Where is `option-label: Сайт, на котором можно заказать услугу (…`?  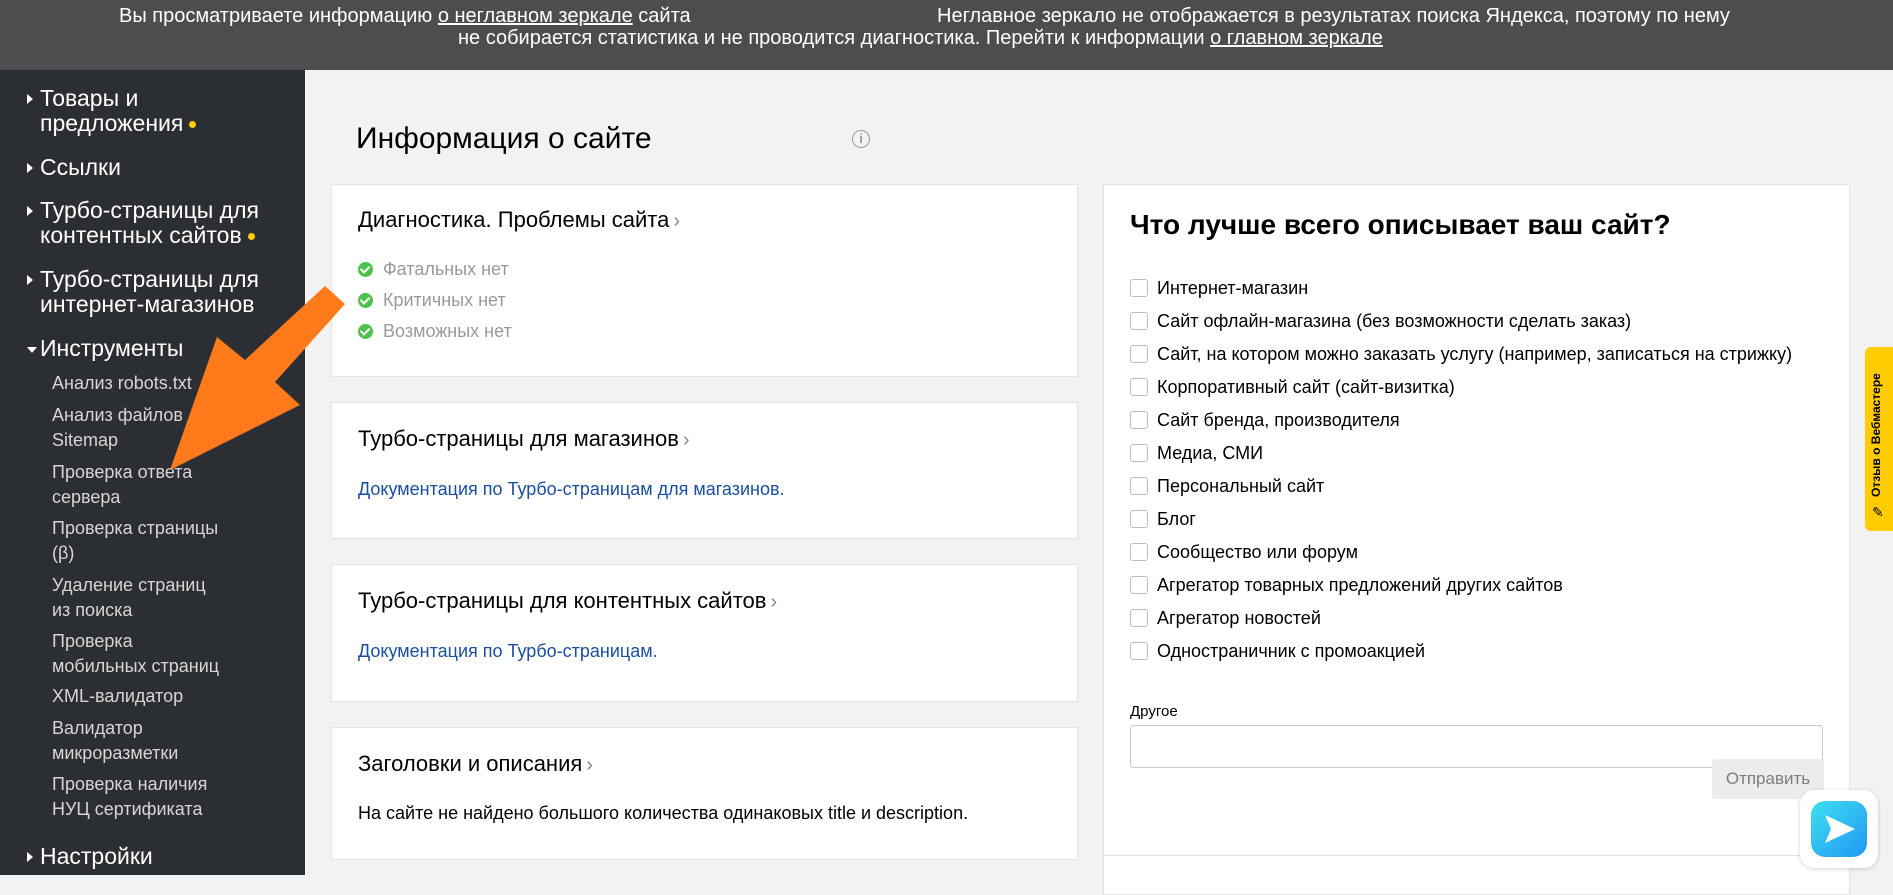
option-label: Сайт, на котором можно заказать услугу (… is located at coordinates (1475, 354).